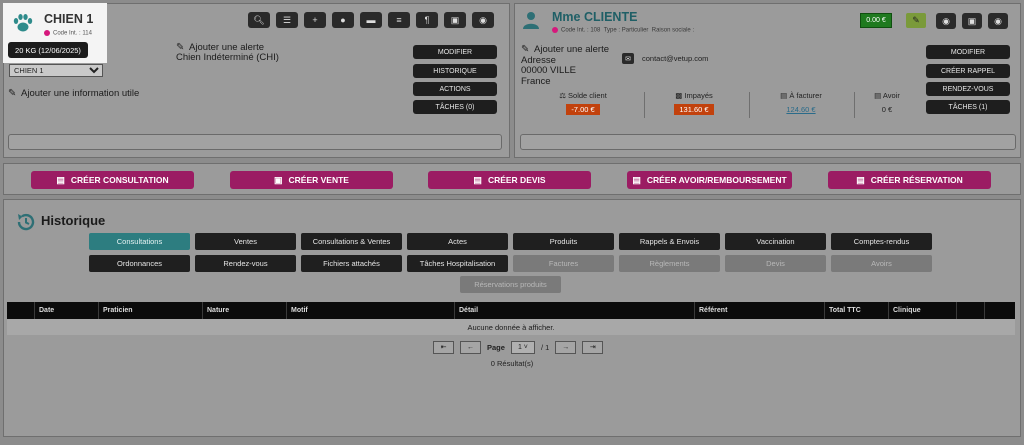 The height and width of the screenshot is (445, 1024). What do you see at coordinates (669, 263) in the screenshot?
I see `tab-reglements: Règlements` at bounding box center [669, 263].